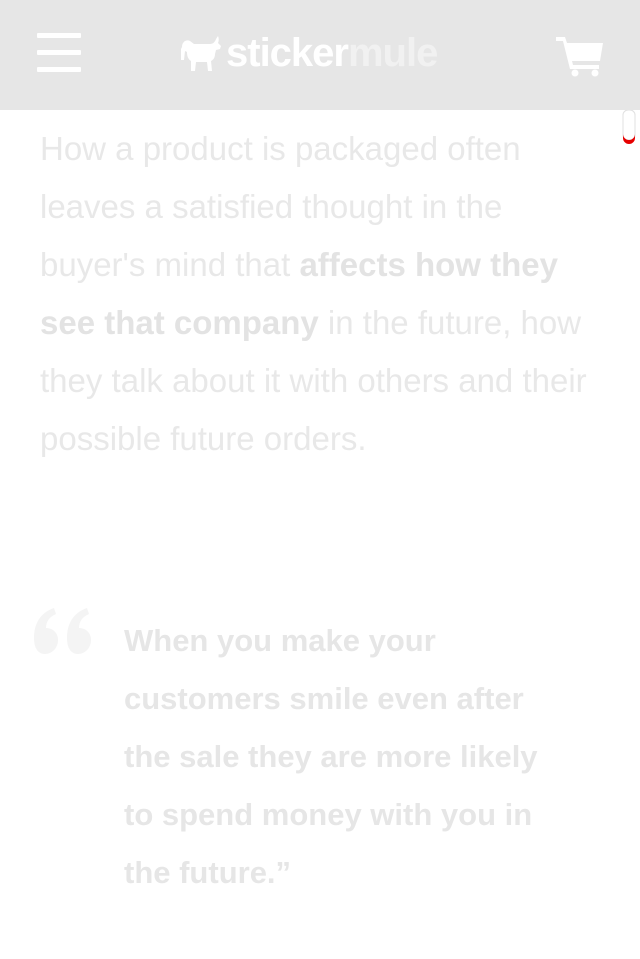 The image size is (640, 959). Describe the element at coordinates (392, 53) in the screenshot. I see `brand-name-part2: mule` at that location.